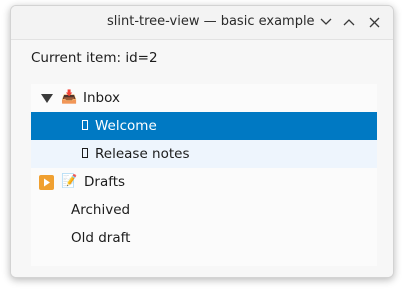 The width and height of the screenshot is (402, 291). What do you see at coordinates (69, 181) in the screenshot?
I see `memo-icon: 📝` at bounding box center [69, 181].